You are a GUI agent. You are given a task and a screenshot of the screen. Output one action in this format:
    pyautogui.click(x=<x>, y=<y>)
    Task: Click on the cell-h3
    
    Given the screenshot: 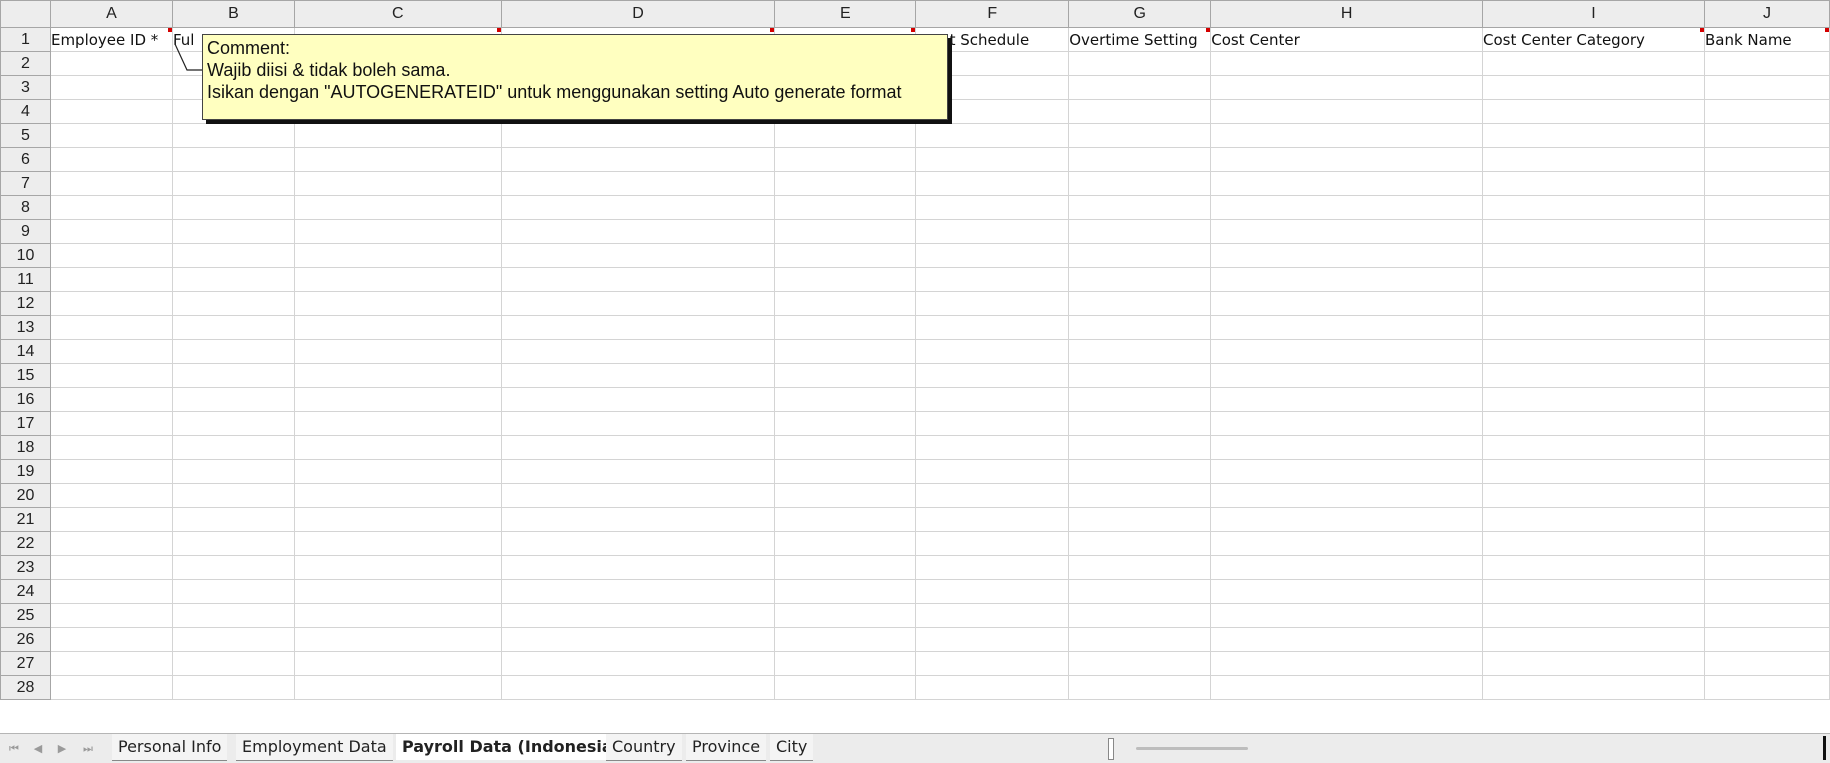 What is the action you would take?
    pyautogui.click(x=1347, y=87)
    